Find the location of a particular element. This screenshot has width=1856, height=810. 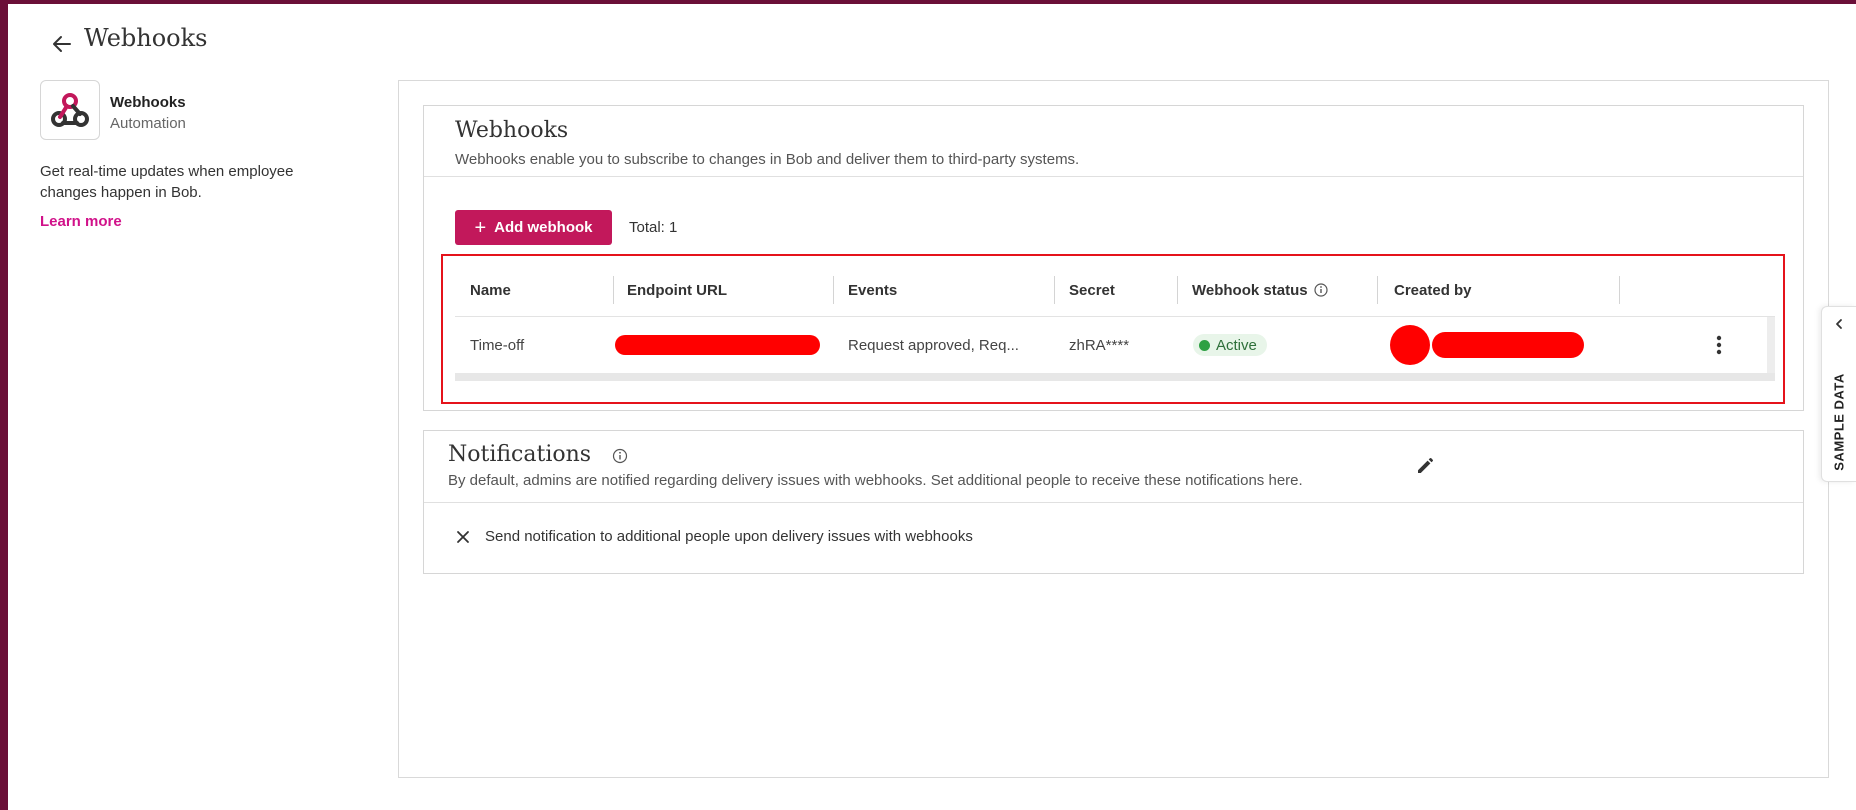

app-name: Webhooks is located at coordinates (148, 102).